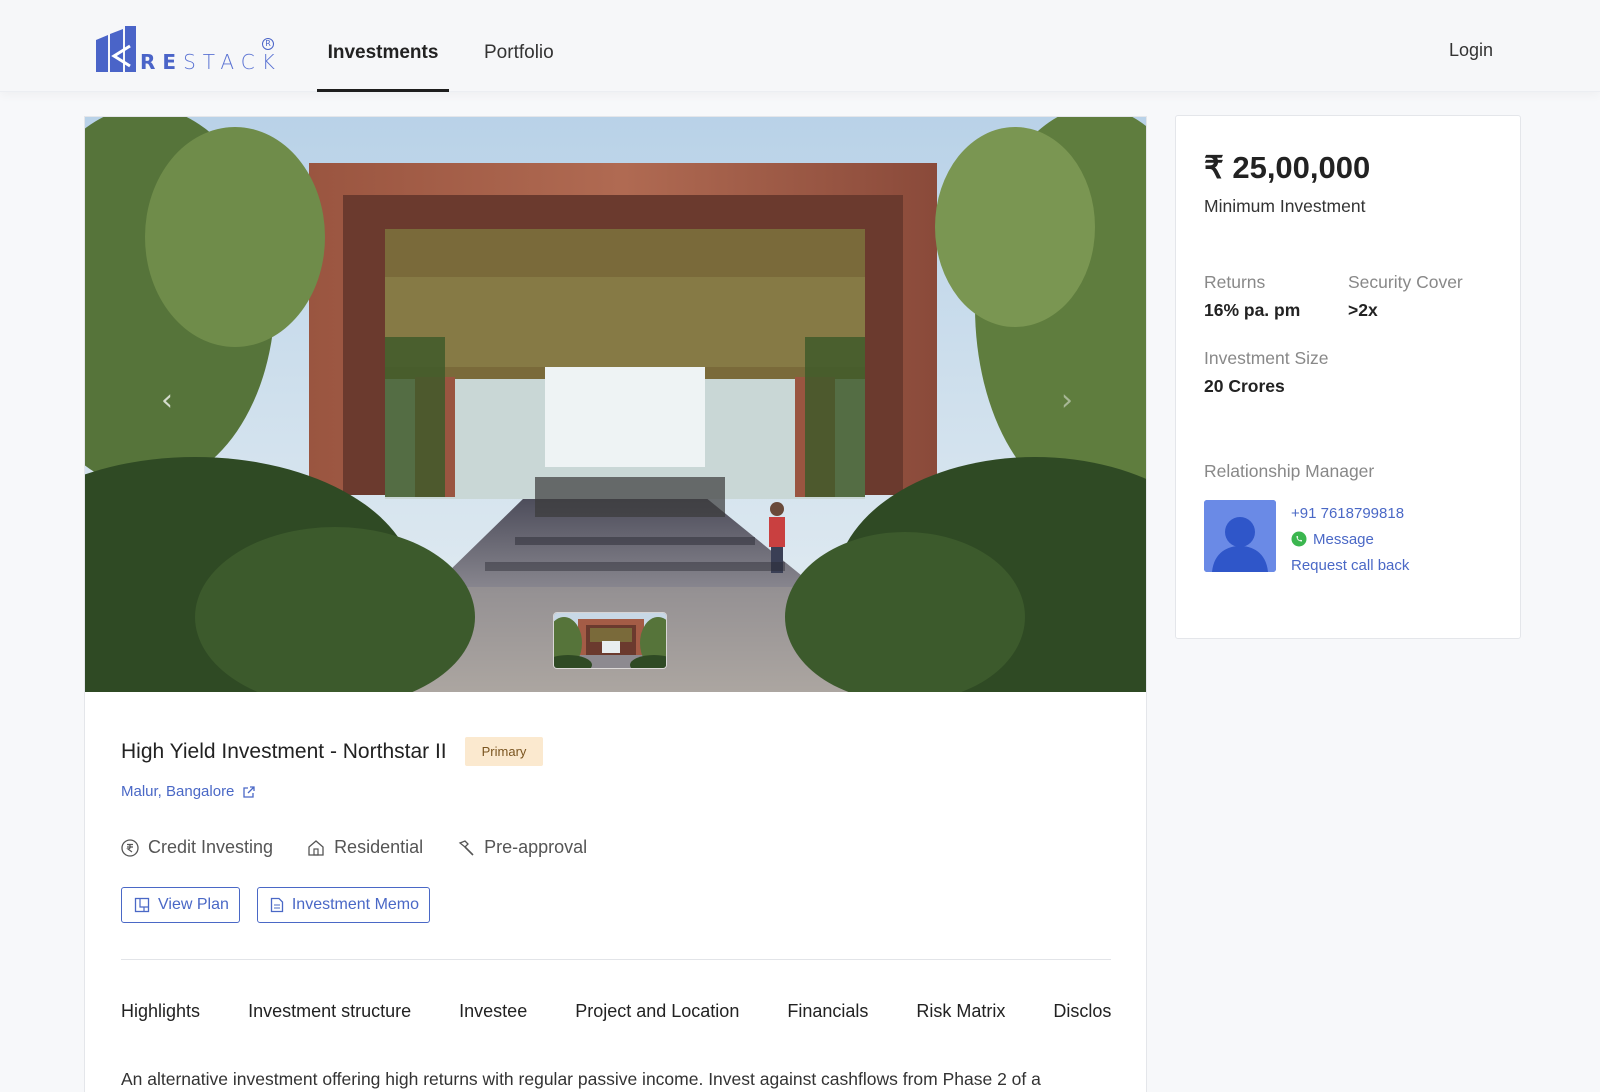 This screenshot has width=1600, height=1092. What do you see at coordinates (536, 847) in the screenshot?
I see `tag-label: Pre-approval` at bounding box center [536, 847].